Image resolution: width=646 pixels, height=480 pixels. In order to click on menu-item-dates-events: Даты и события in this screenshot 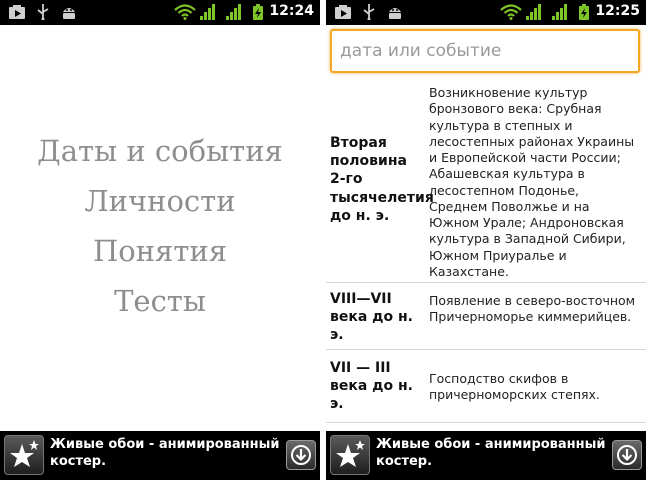, I will do `click(160, 151)`.